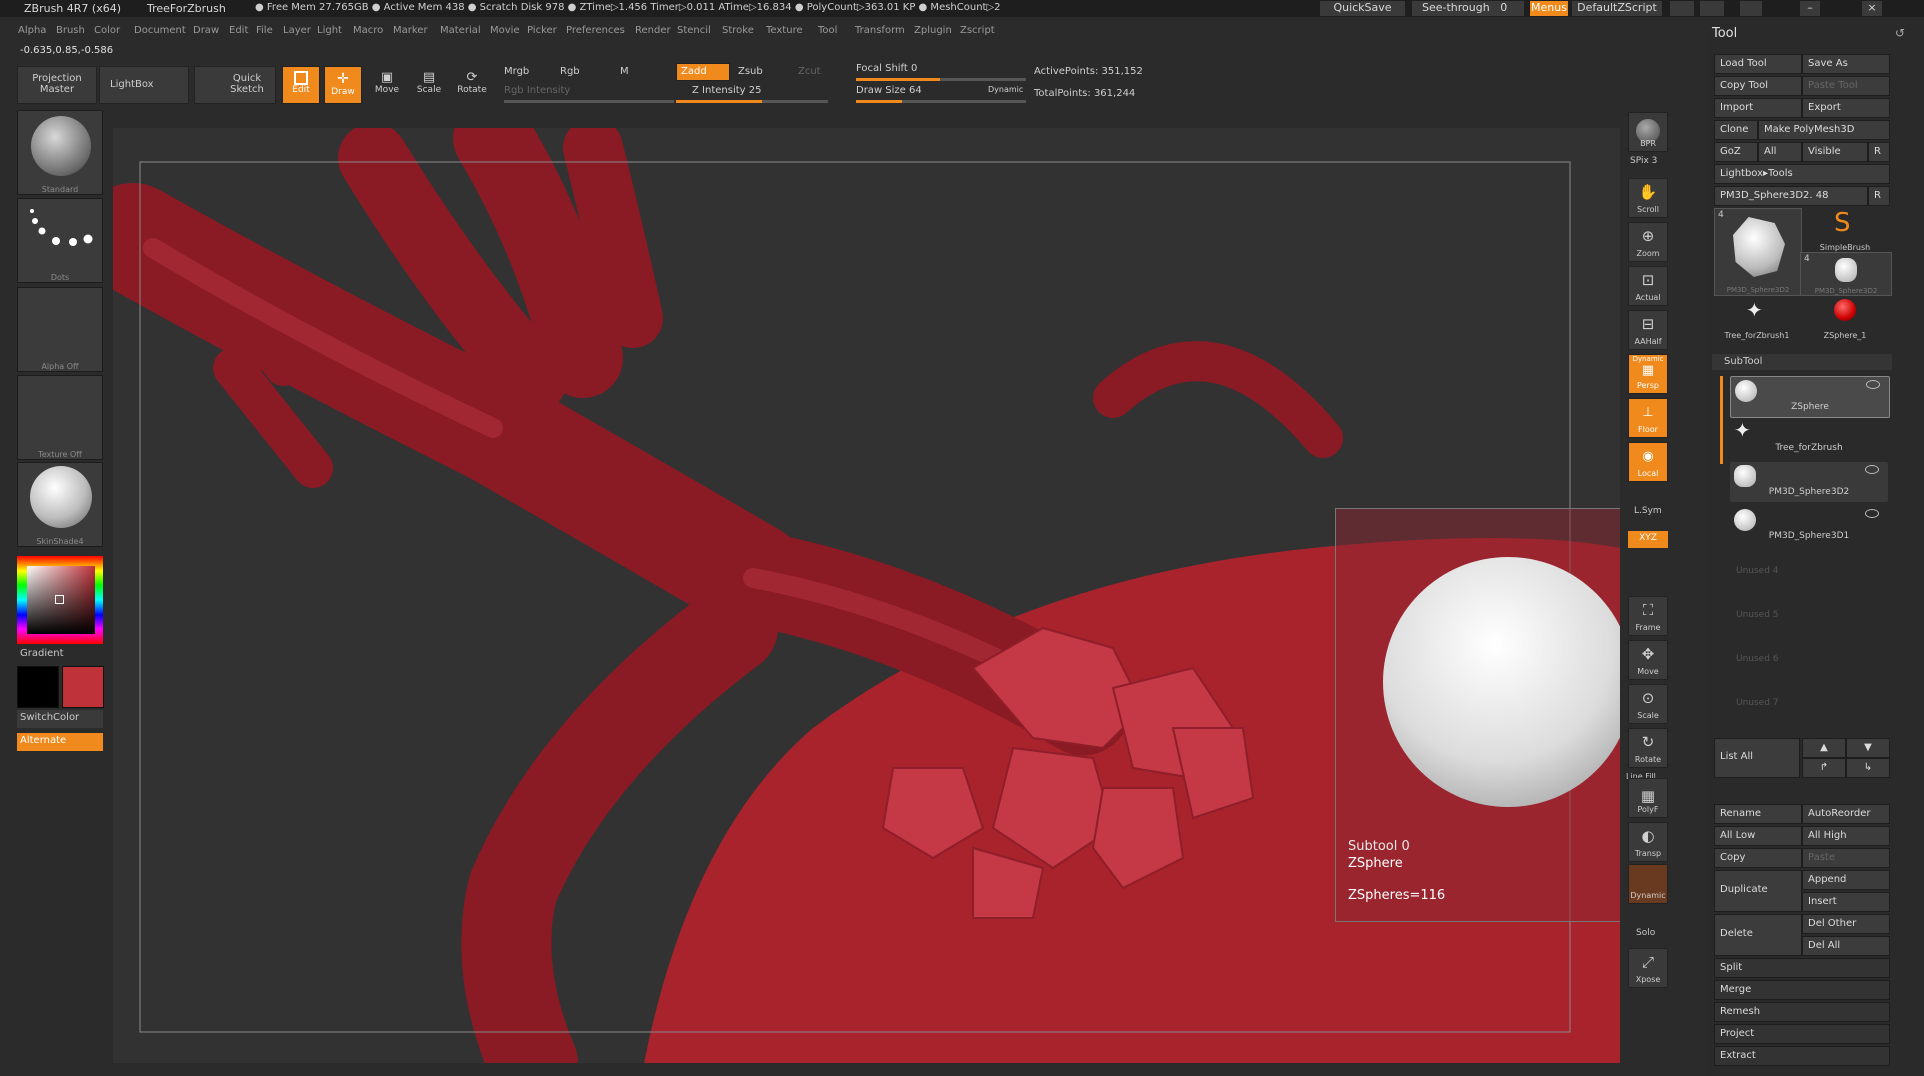  I want to click on tool-thumb-sphere3d2-b: 4 PM3D_Sphere3D2, so click(1846, 274).